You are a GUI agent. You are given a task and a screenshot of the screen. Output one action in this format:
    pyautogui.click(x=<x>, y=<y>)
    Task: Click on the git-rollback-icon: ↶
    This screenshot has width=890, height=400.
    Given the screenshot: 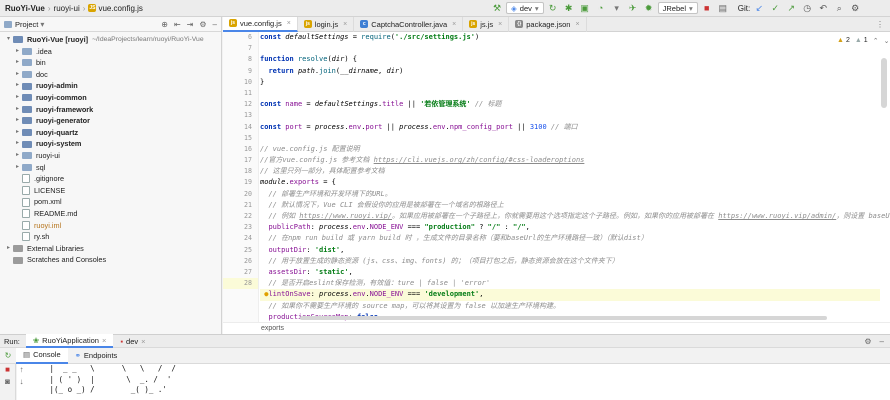 What is the action you would take?
    pyautogui.click(x=823, y=8)
    